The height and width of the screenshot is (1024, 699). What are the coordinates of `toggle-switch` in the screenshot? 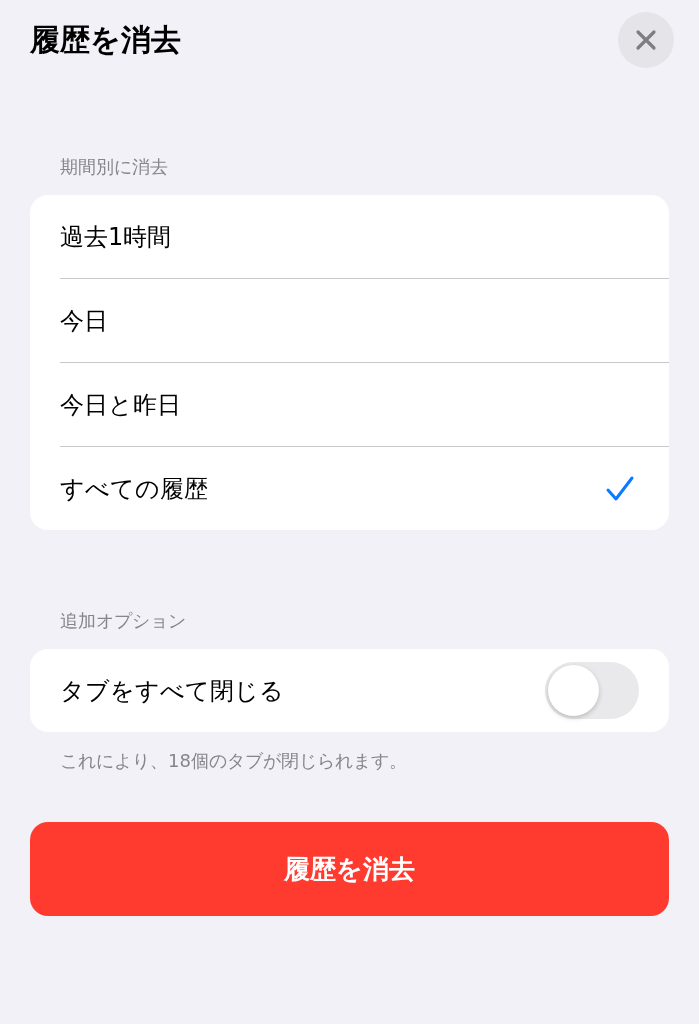 It's located at (592, 690).